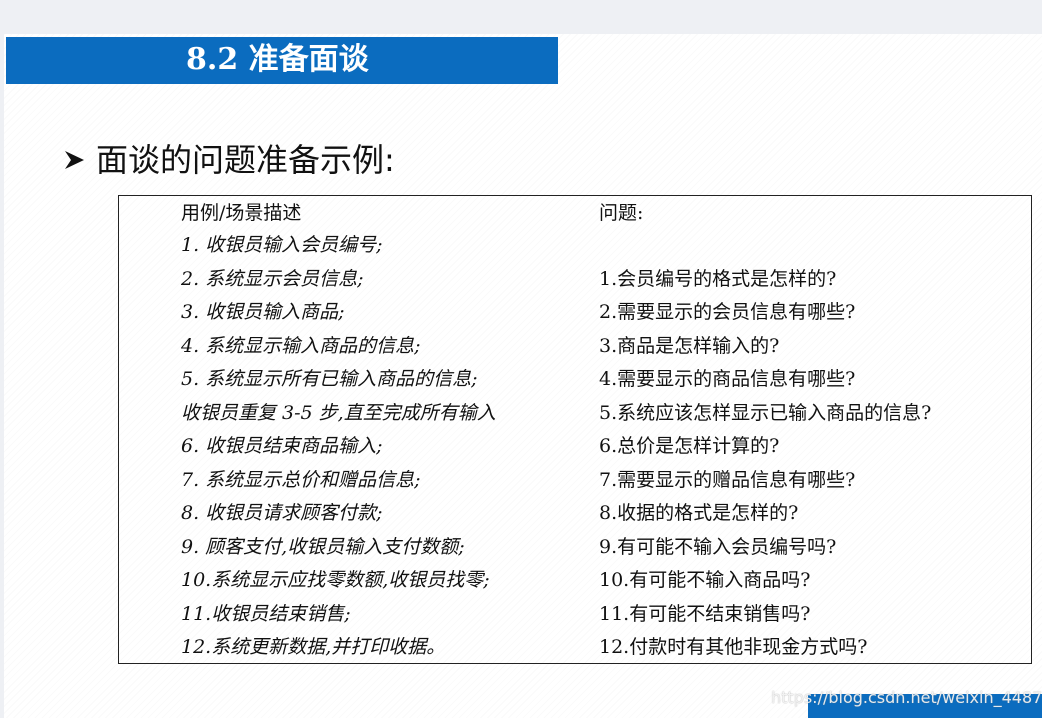 The height and width of the screenshot is (718, 1042). I want to click on watermark: https://blog.csdn.net/weixin_44872301, so click(906, 697).